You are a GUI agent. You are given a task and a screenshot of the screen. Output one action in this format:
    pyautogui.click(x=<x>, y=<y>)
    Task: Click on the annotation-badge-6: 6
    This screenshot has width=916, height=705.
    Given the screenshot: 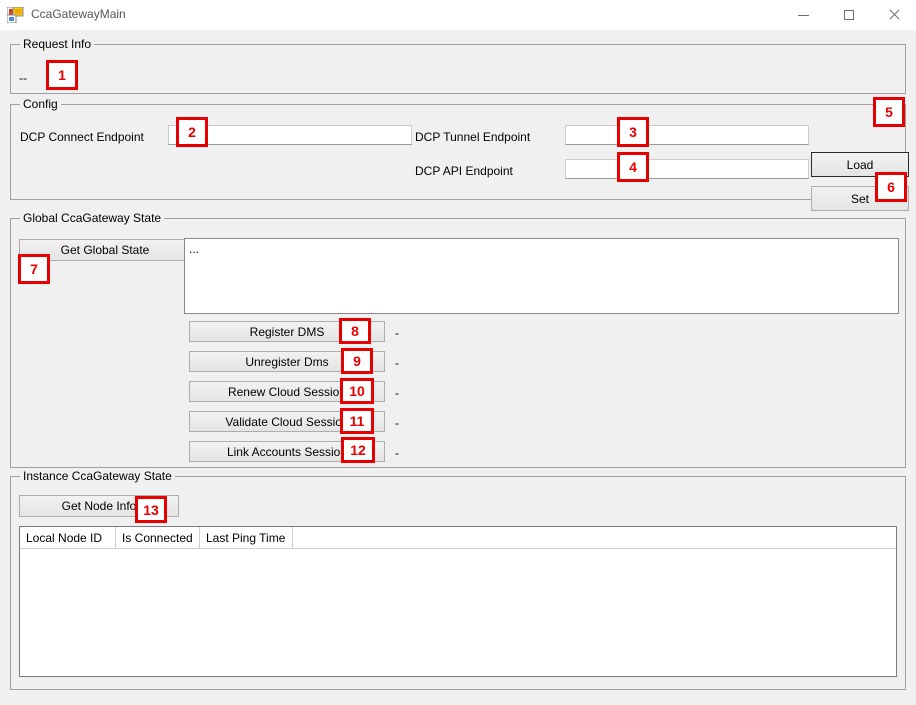 What is the action you would take?
    pyautogui.click(x=891, y=187)
    